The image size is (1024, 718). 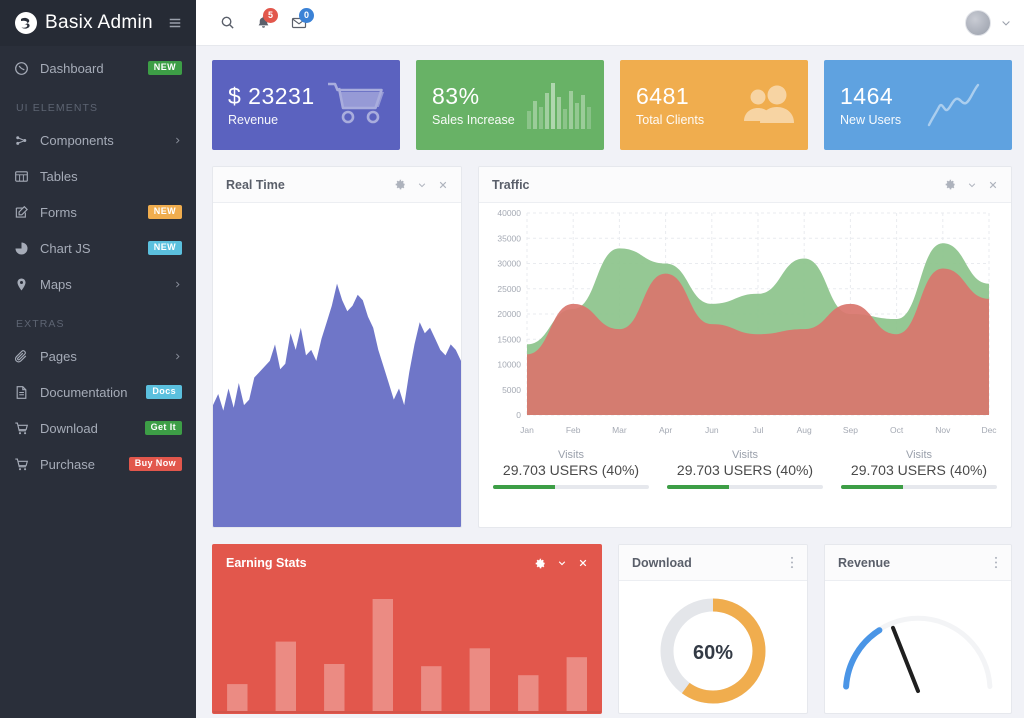 What do you see at coordinates (665, 430) in the screenshot?
I see `svg-text: Apr` at bounding box center [665, 430].